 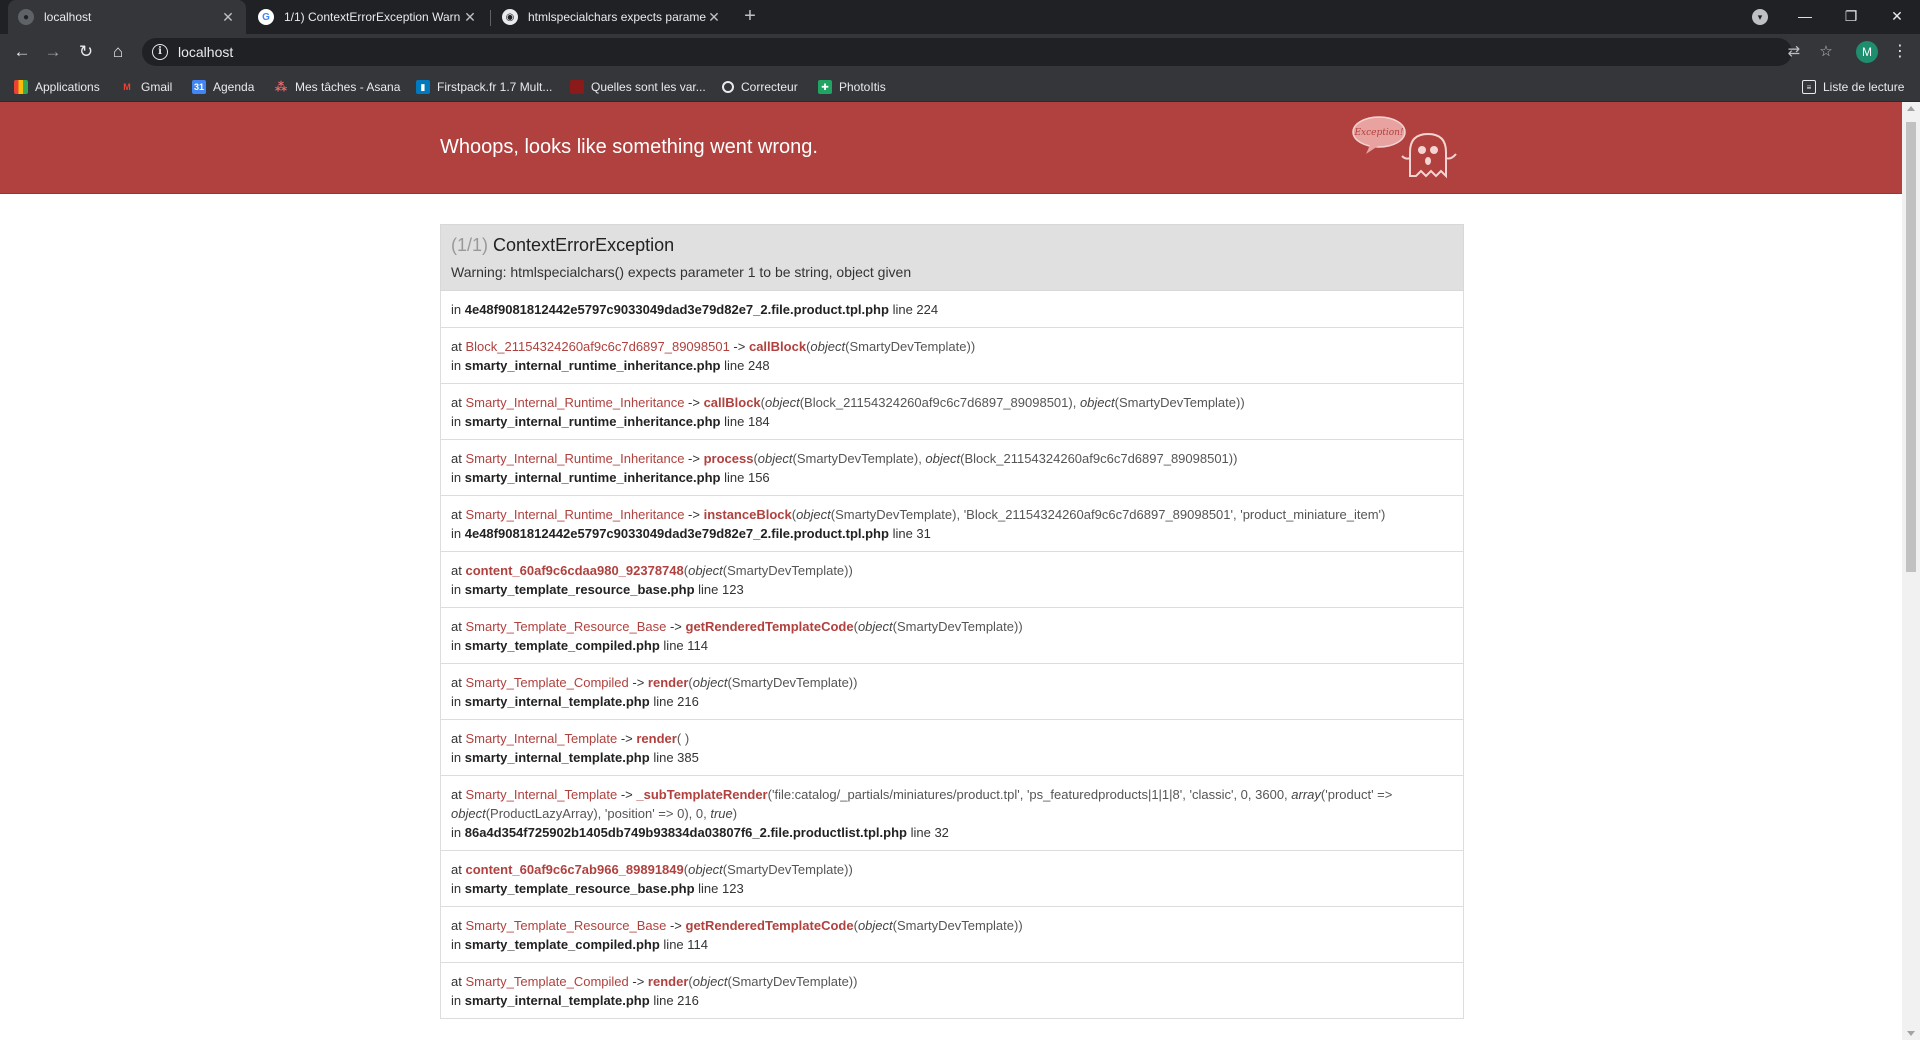 I want to click on tab-htmlspecialchars: ◉ htmlspecialchars expects parame ✕, so click(x=612, y=17).